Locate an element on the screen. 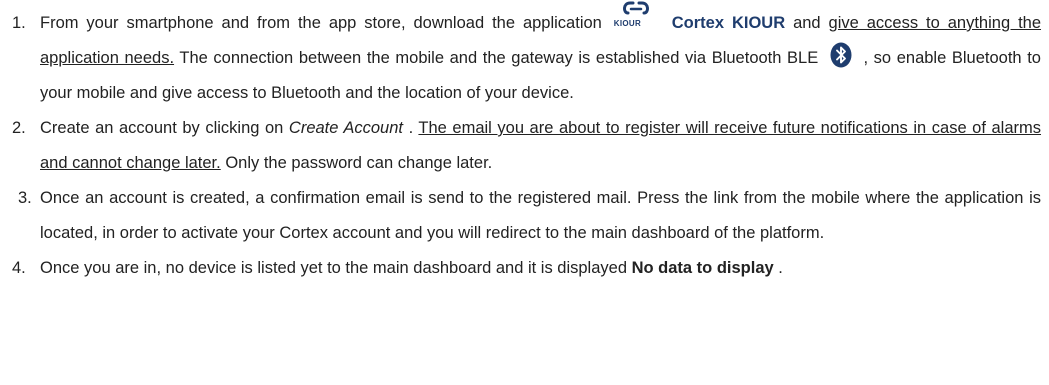 The image size is (1049, 385). logo-text: KIOUR is located at coordinates (627, 23).